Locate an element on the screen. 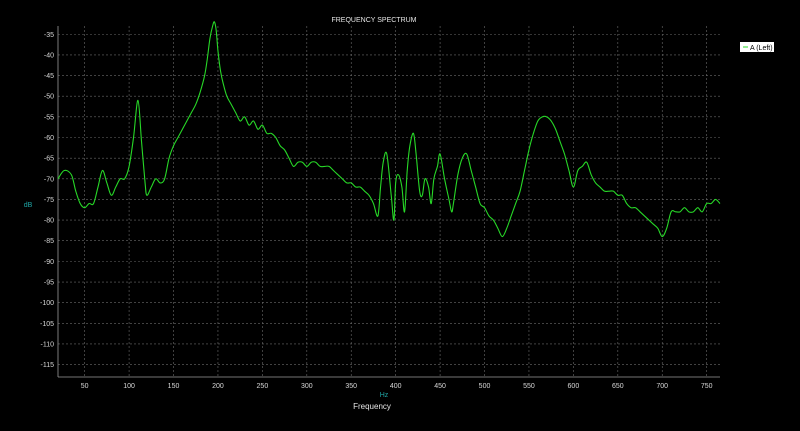  x-tick-label: 350 is located at coordinates (351, 386).